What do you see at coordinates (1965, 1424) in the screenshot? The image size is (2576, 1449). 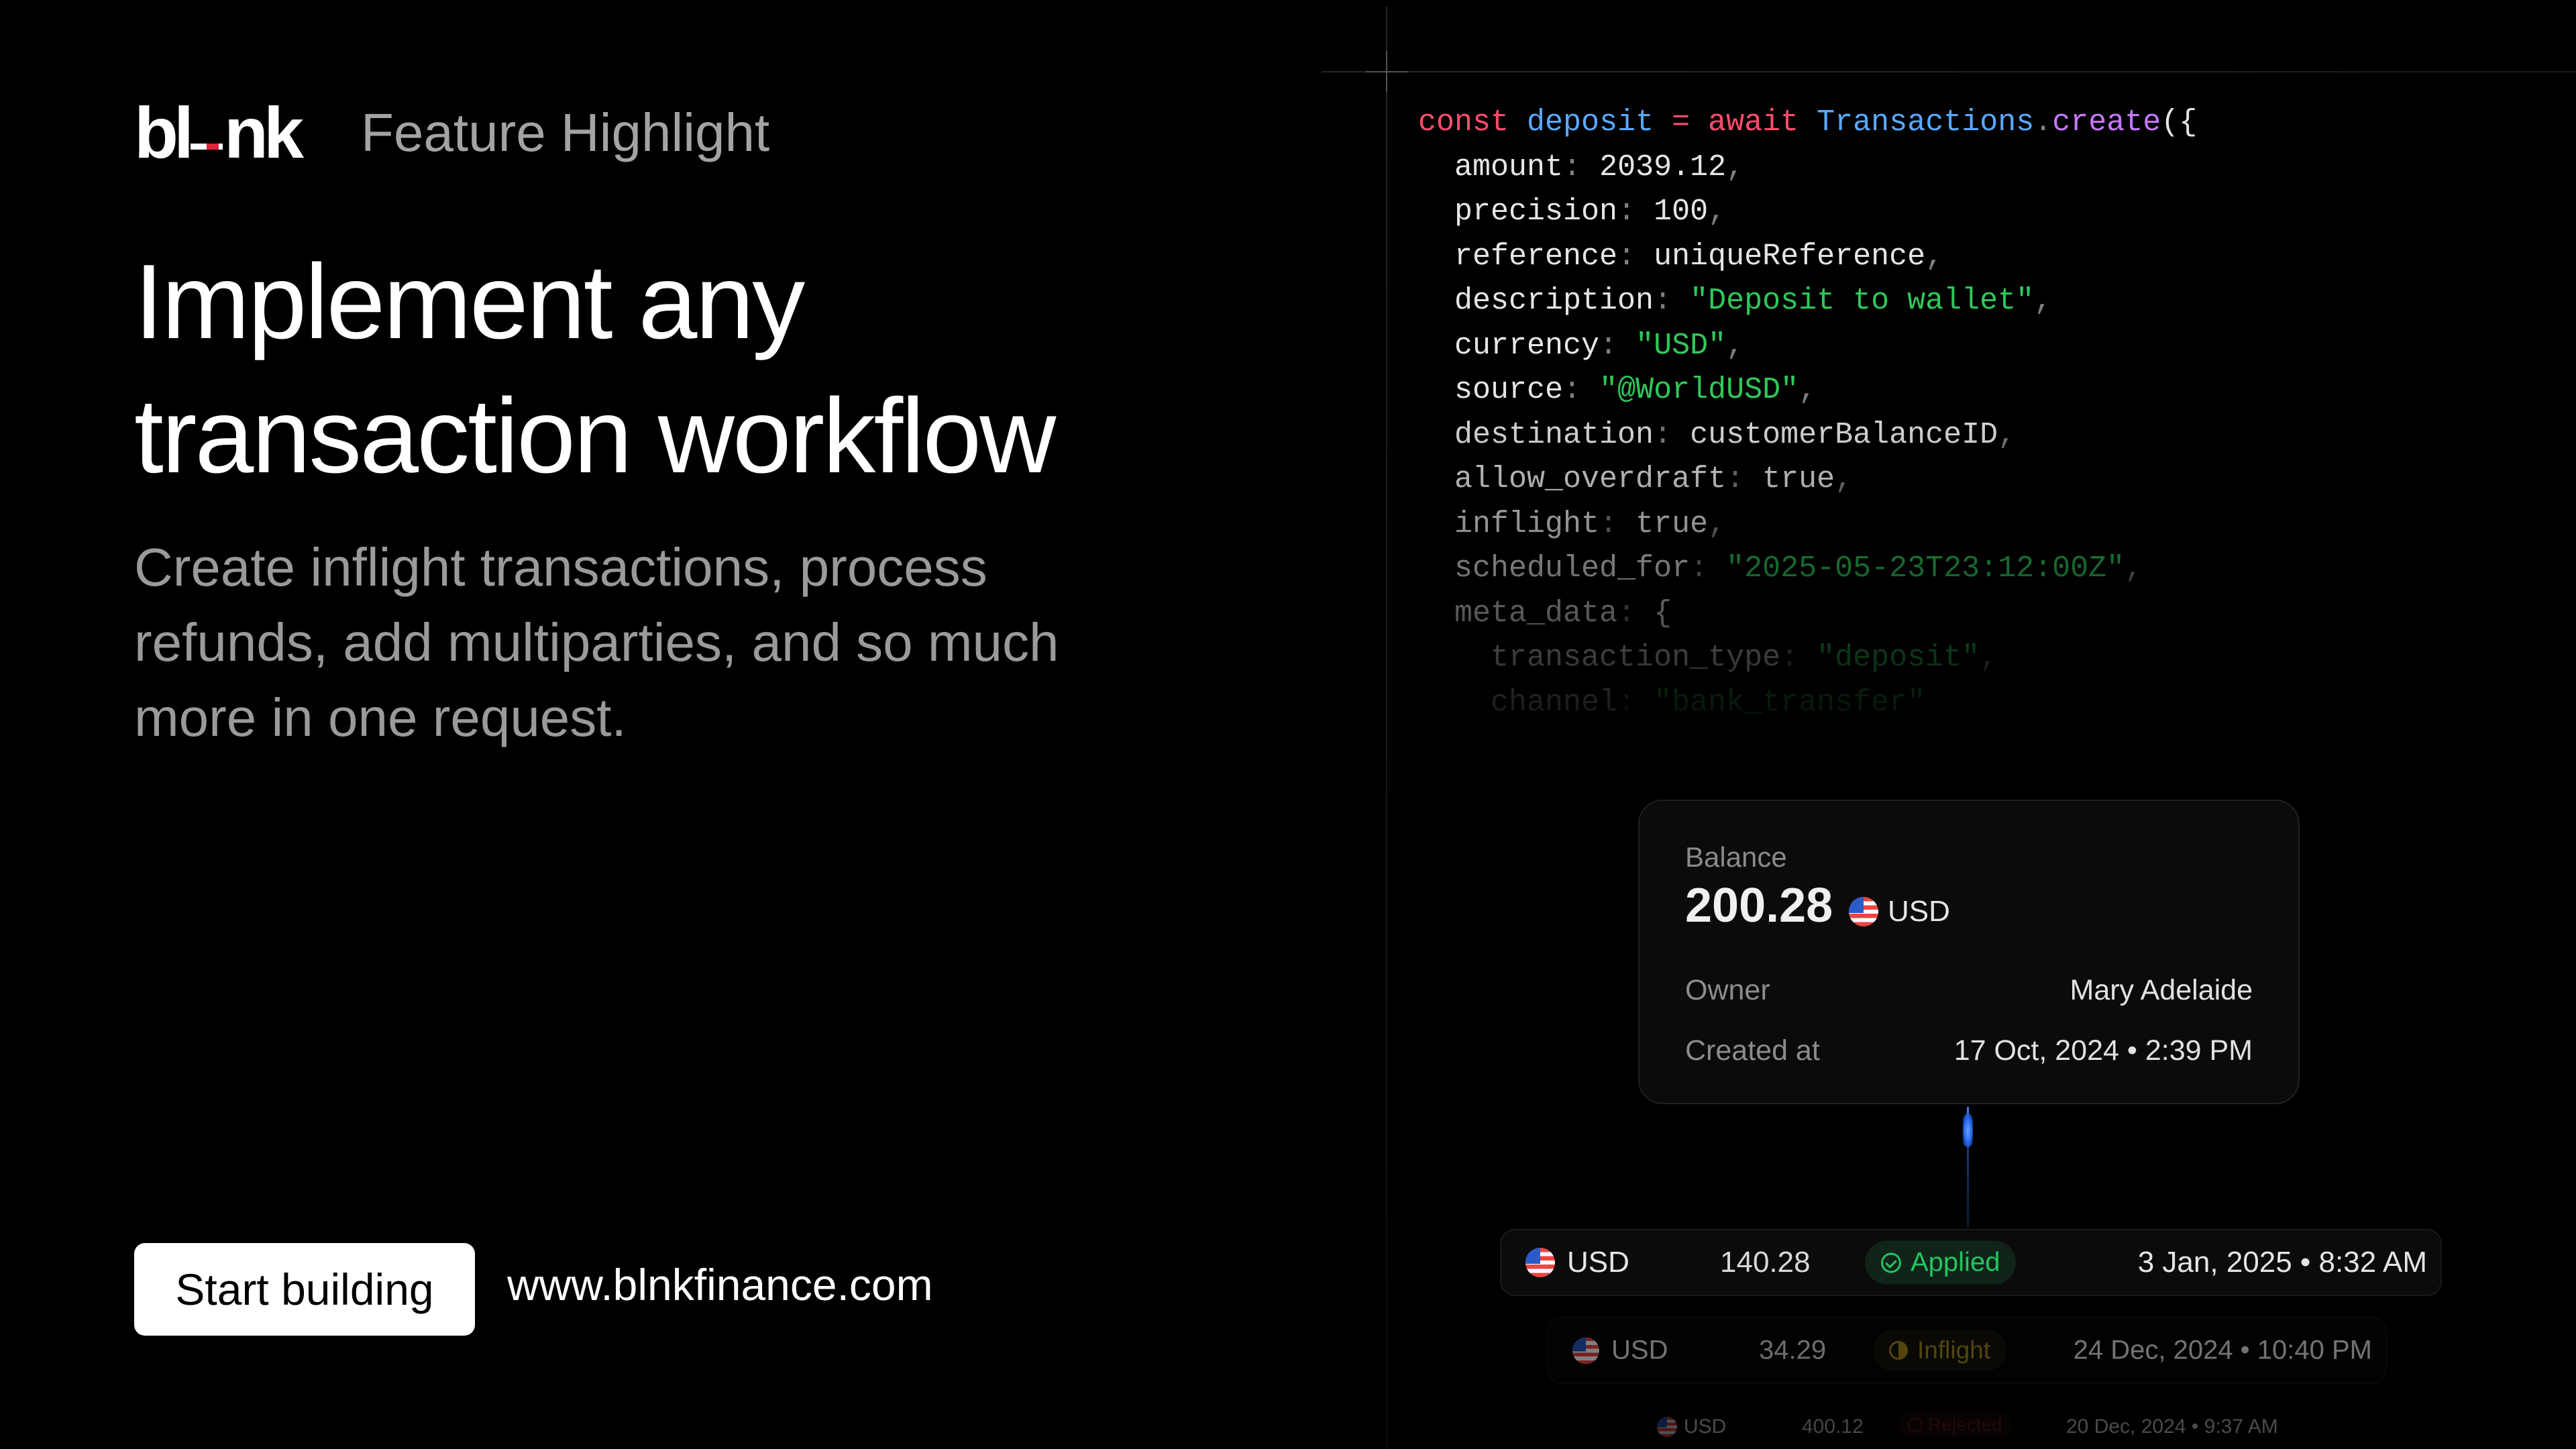 I see `status-text: Rejected` at bounding box center [1965, 1424].